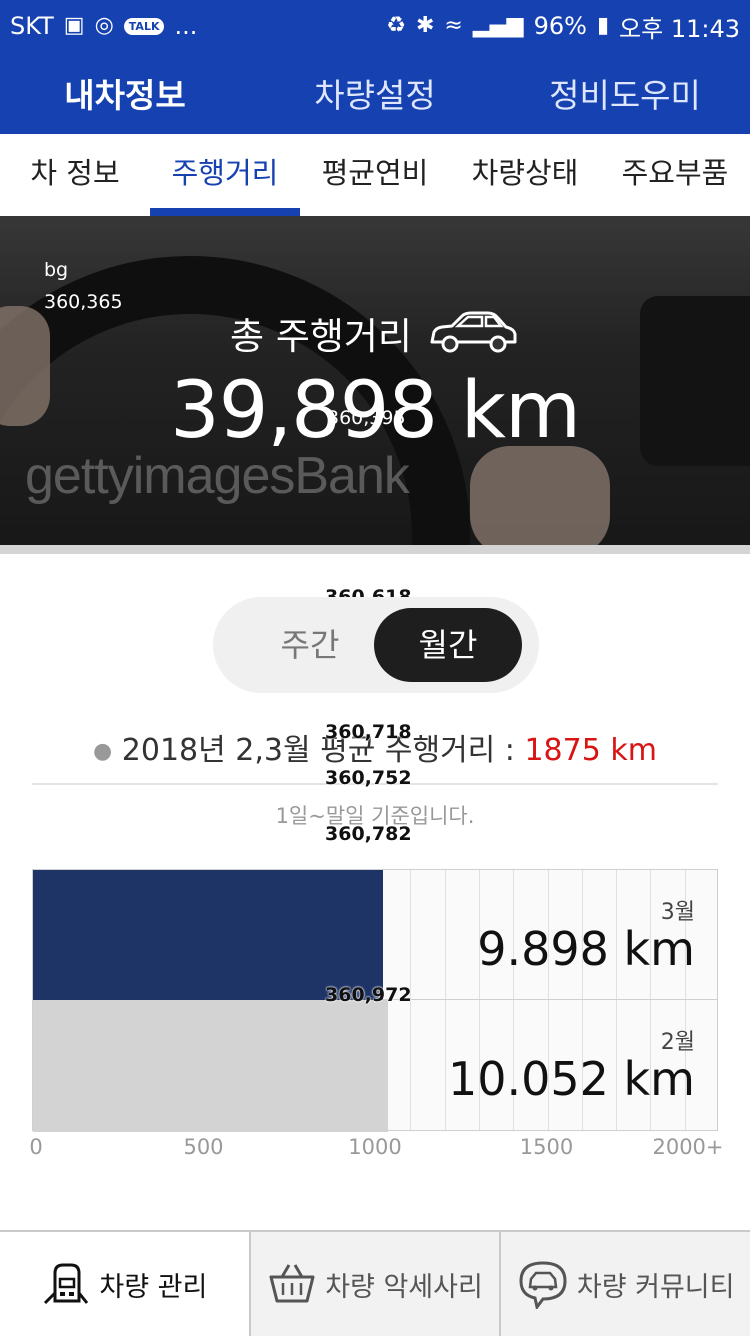 The image size is (750, 1336). I want to click on bottom-nav: 차량 관리 차량 악세사리 차량 커뮤니티, so click(375, 1283).